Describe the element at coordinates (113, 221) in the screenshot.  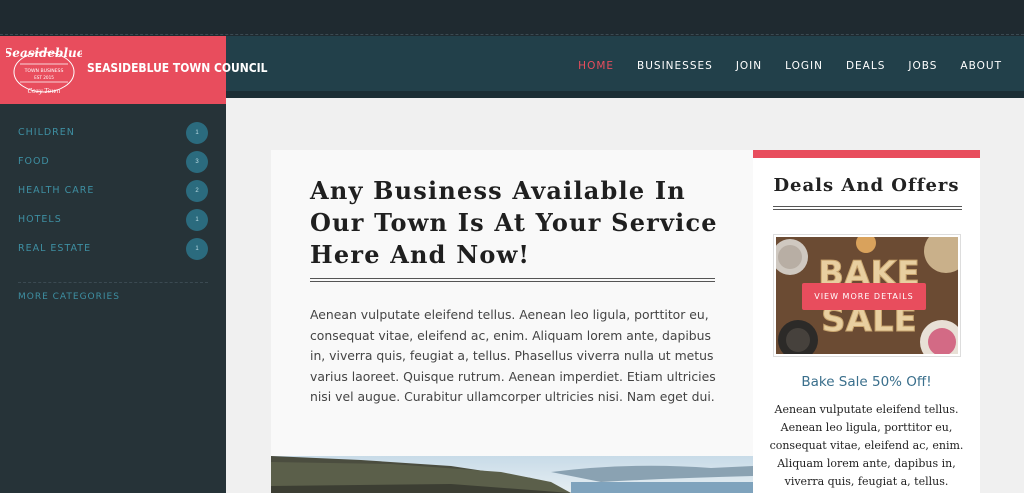
I see `category-hotels: HOTELS 1` at that location.